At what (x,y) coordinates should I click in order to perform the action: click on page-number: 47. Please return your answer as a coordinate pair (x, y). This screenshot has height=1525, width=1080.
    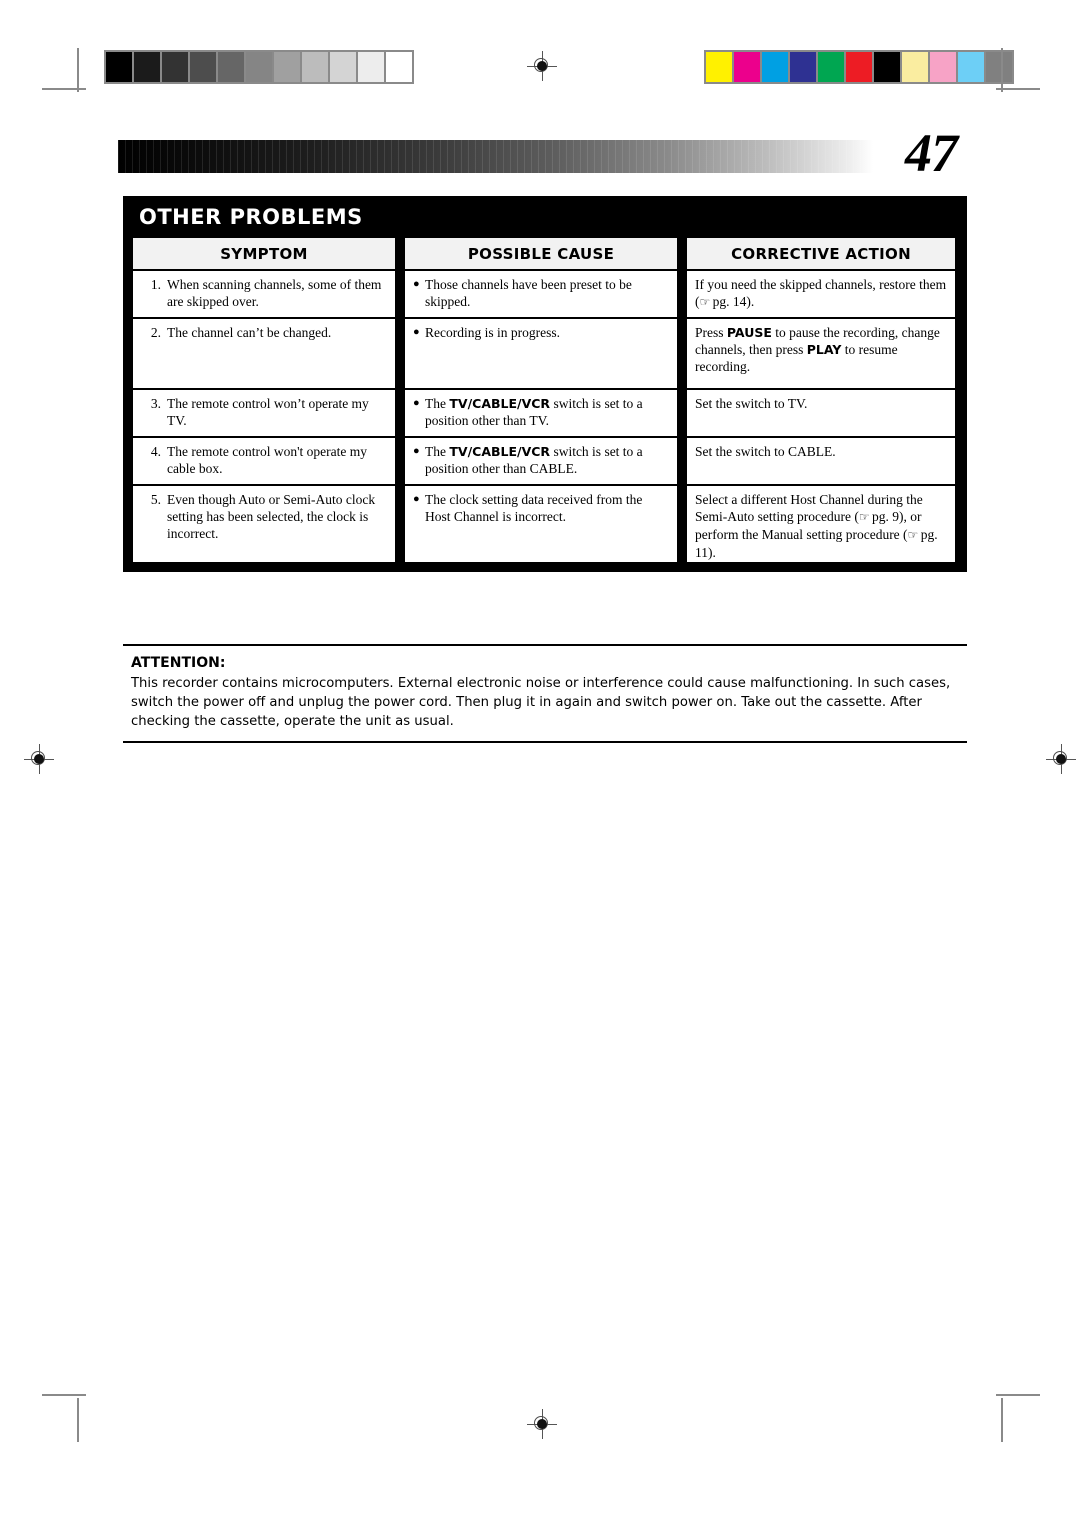
    Looking at the image, I should click on (931, 153).